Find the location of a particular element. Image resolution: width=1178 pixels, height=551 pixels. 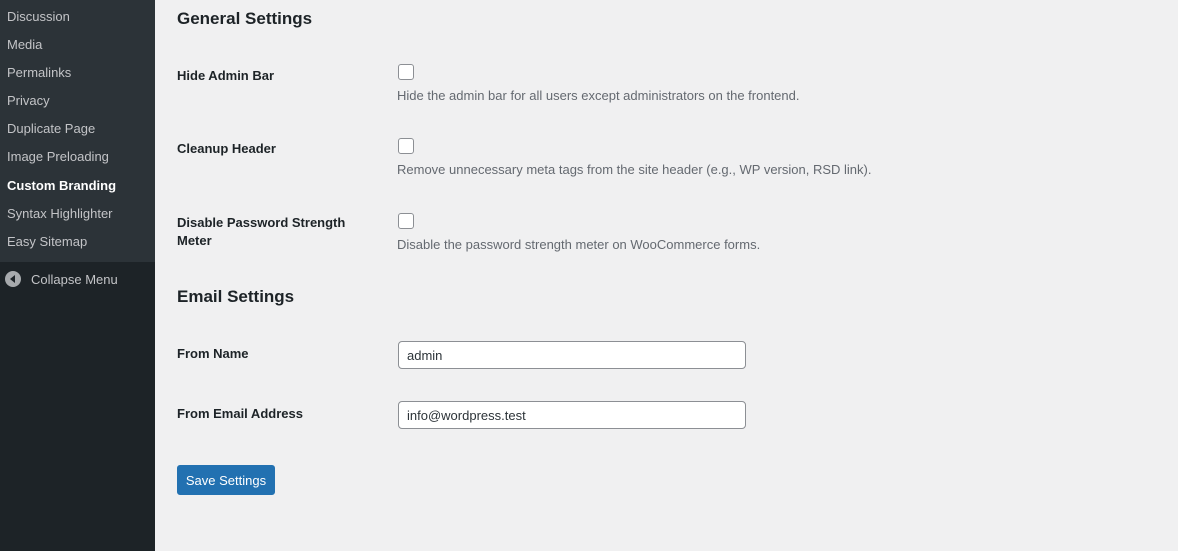

sidebar-item-discussion: Discussion is located at coordinates (38, 16).